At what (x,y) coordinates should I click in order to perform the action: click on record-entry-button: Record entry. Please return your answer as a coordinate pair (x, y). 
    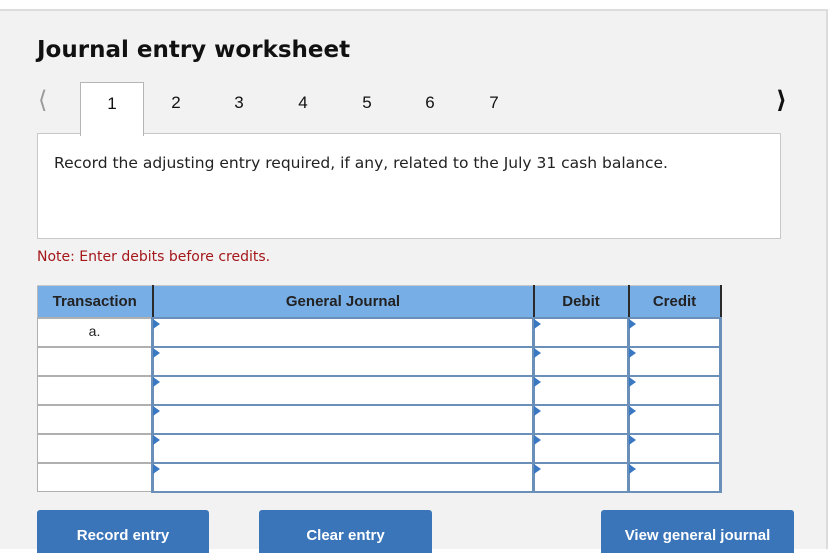
    Looking at the image, I should click on (123, 531).